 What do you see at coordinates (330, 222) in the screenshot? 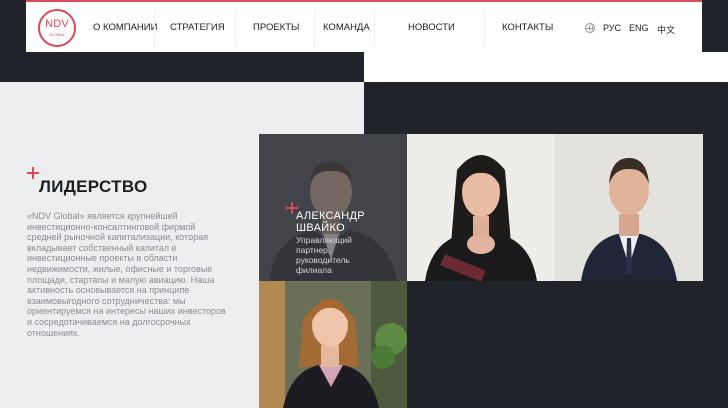
I see `member-name: АЛЕКСАНДР ШВАЙКО` at bounding box center [330, 222].